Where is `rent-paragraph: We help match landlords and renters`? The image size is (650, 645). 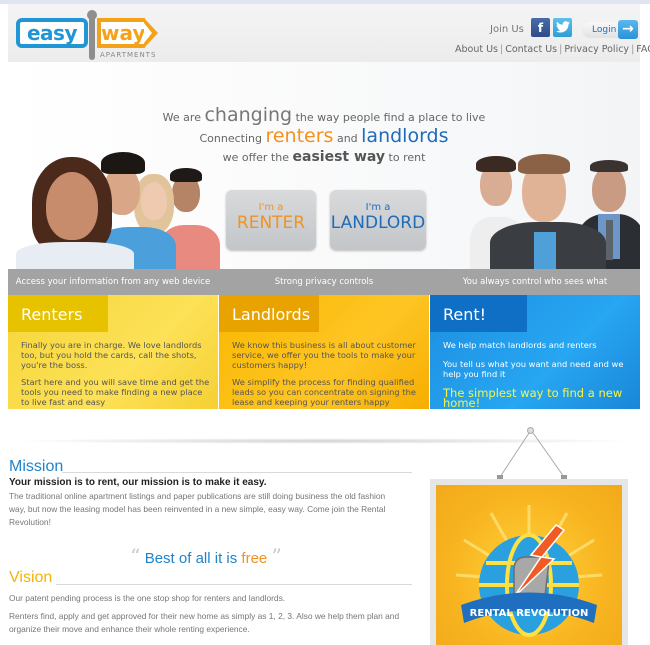
rent-paragraph: We help match landlords and renters is located at coordinates (520, 345).